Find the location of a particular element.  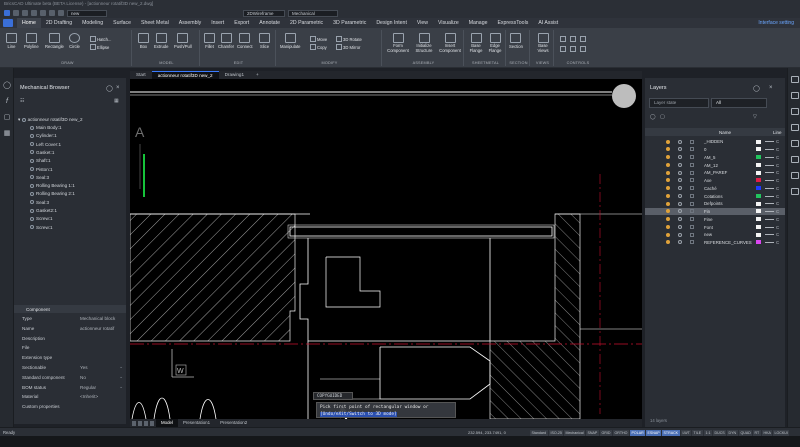

ribbon-tab: 3D Parametric is located at coordinates (349, 23).